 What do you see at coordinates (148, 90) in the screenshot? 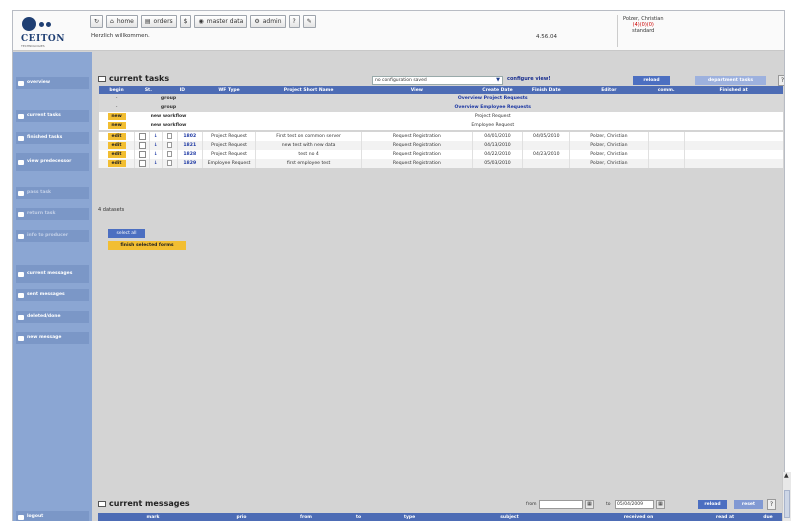
I see `column-header-st-: St.` at bounding box center [148, 90].